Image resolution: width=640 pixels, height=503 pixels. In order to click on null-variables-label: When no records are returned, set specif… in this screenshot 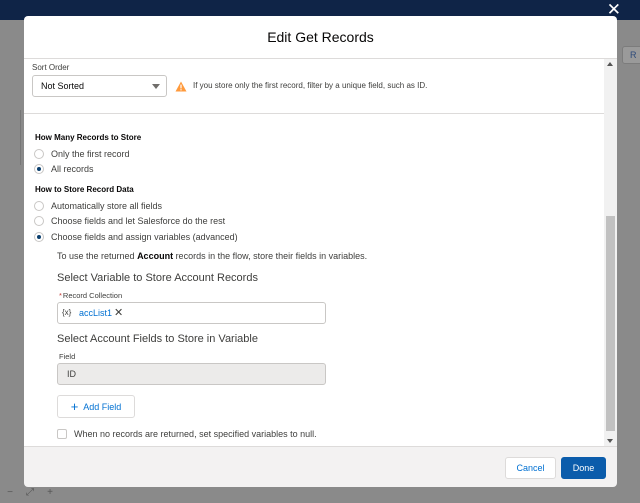, I will do `click(195, 434)`.